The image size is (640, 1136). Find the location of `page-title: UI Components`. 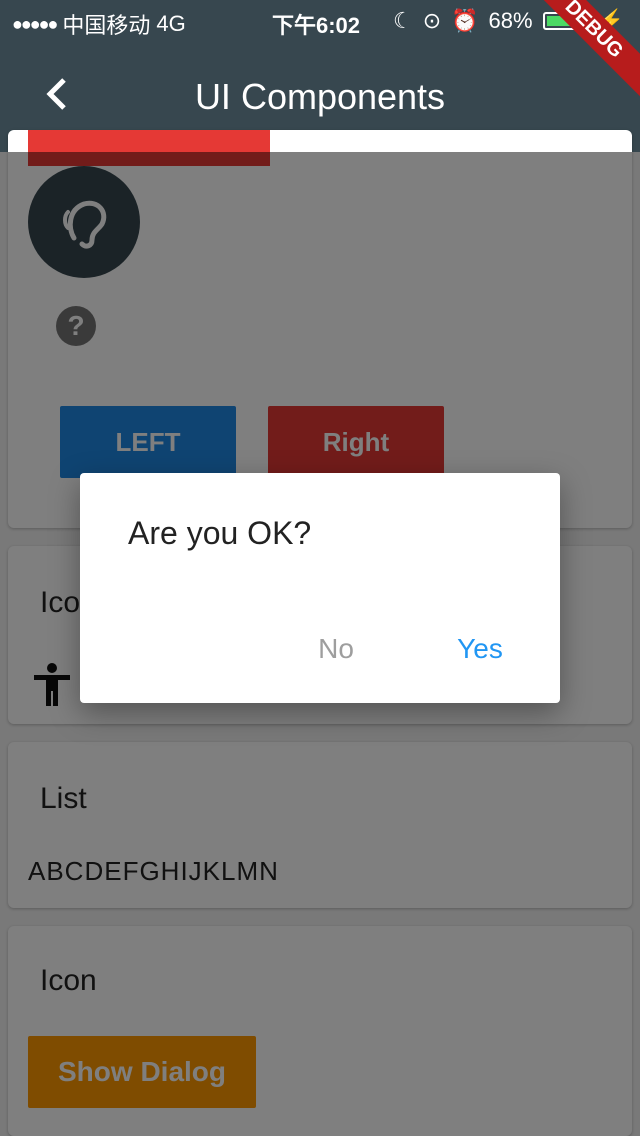

page-title: UI Components is located at coordinates (320, 96).